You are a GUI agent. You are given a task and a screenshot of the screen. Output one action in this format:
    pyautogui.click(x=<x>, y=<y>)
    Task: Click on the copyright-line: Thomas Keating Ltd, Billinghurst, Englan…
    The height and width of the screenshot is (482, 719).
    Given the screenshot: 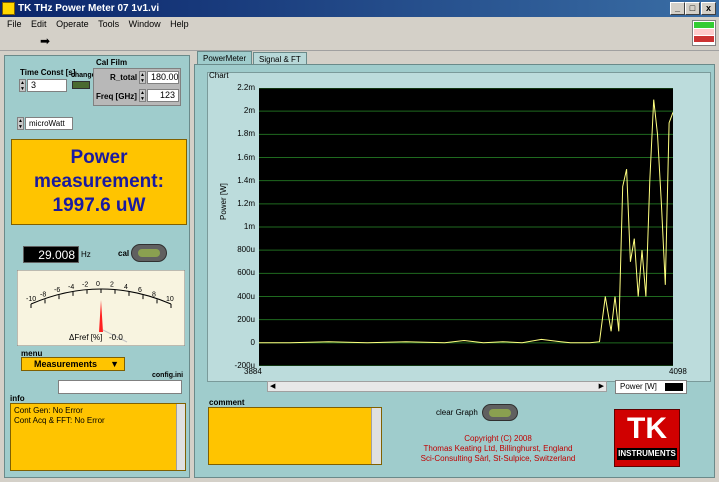 What is the action you would take?
    pyautogui.click(x=498, y=448)
    